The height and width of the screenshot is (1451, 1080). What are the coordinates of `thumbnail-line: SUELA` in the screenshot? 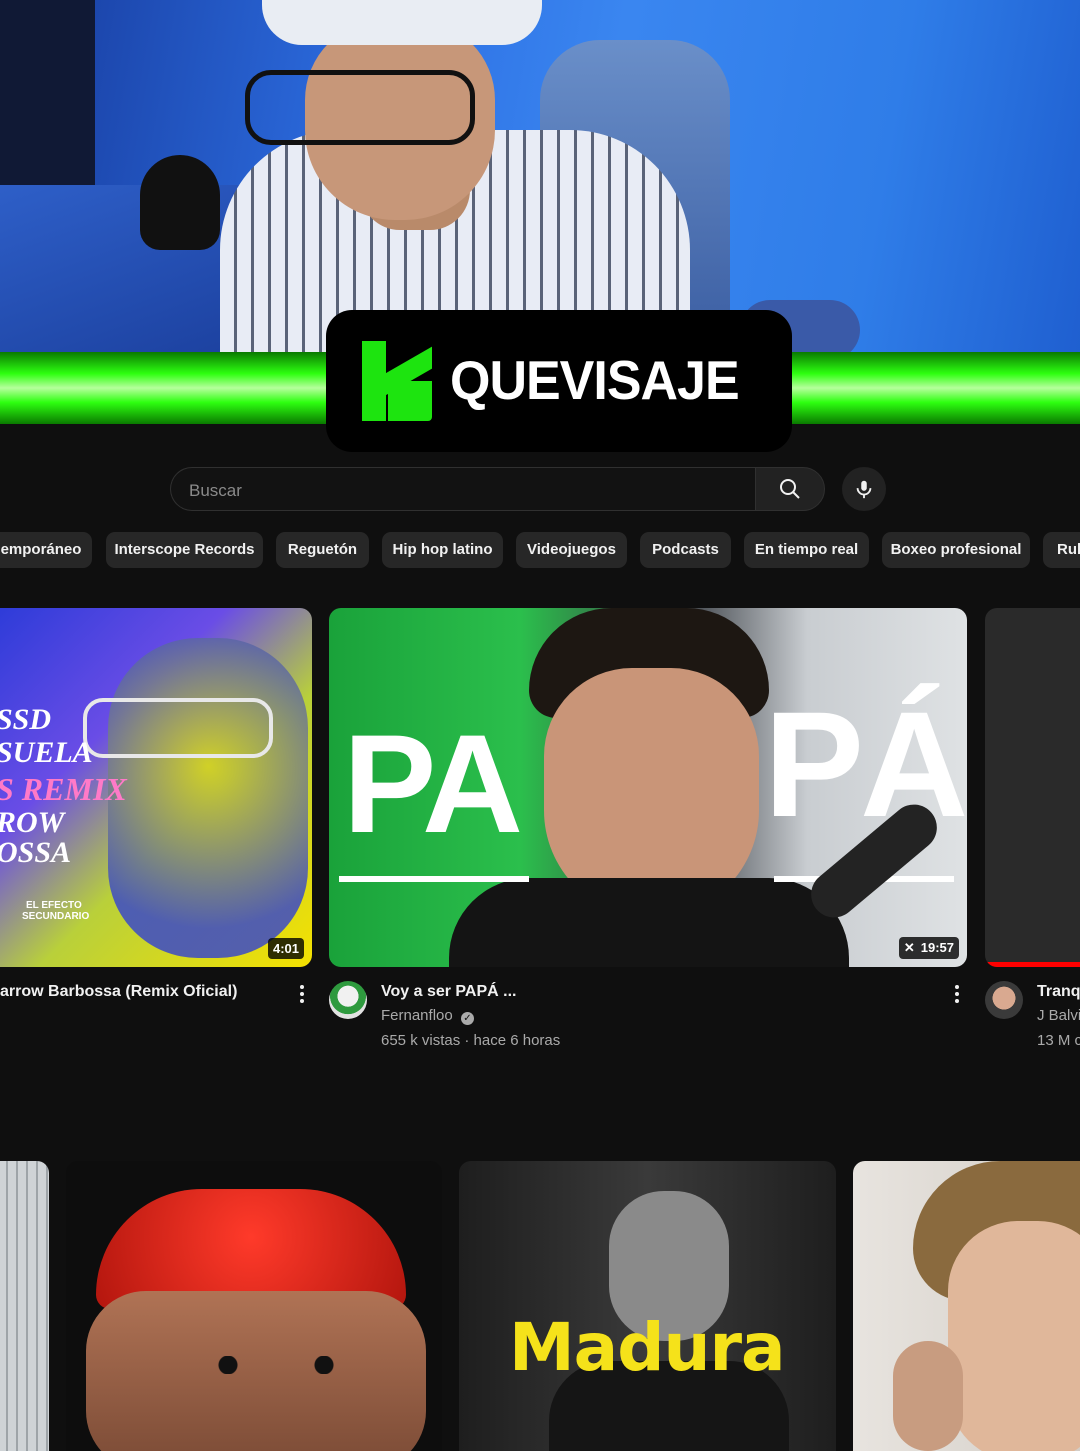 It's located at (46, 752).